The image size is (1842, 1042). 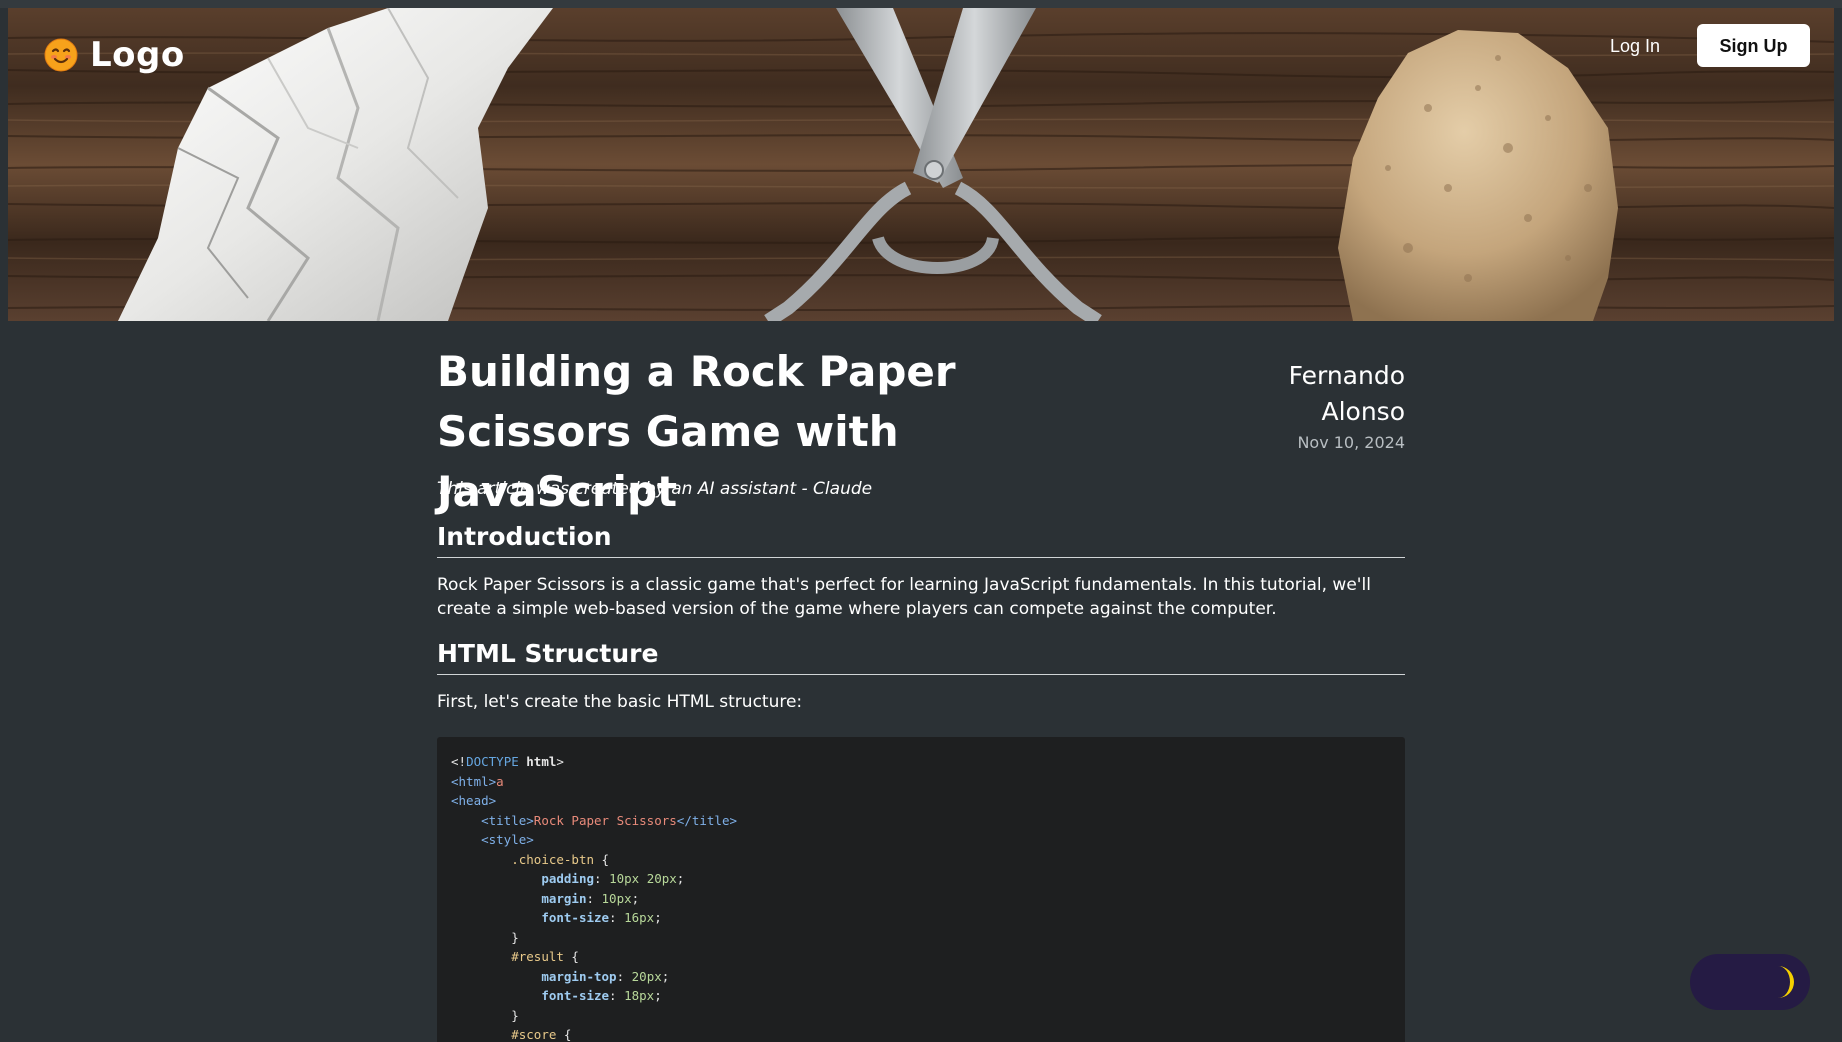 I want to click on section-heading-introduction: Introduction, so click(x=921, y=540).